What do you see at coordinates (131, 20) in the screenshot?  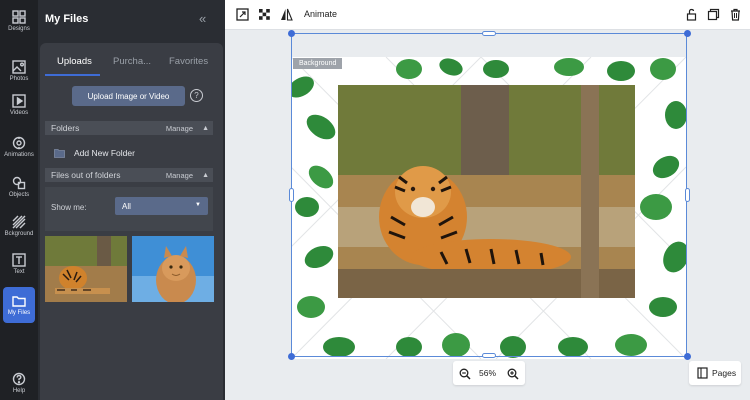 I see `panel-header: My Files «` at bounding box center [131, 20].